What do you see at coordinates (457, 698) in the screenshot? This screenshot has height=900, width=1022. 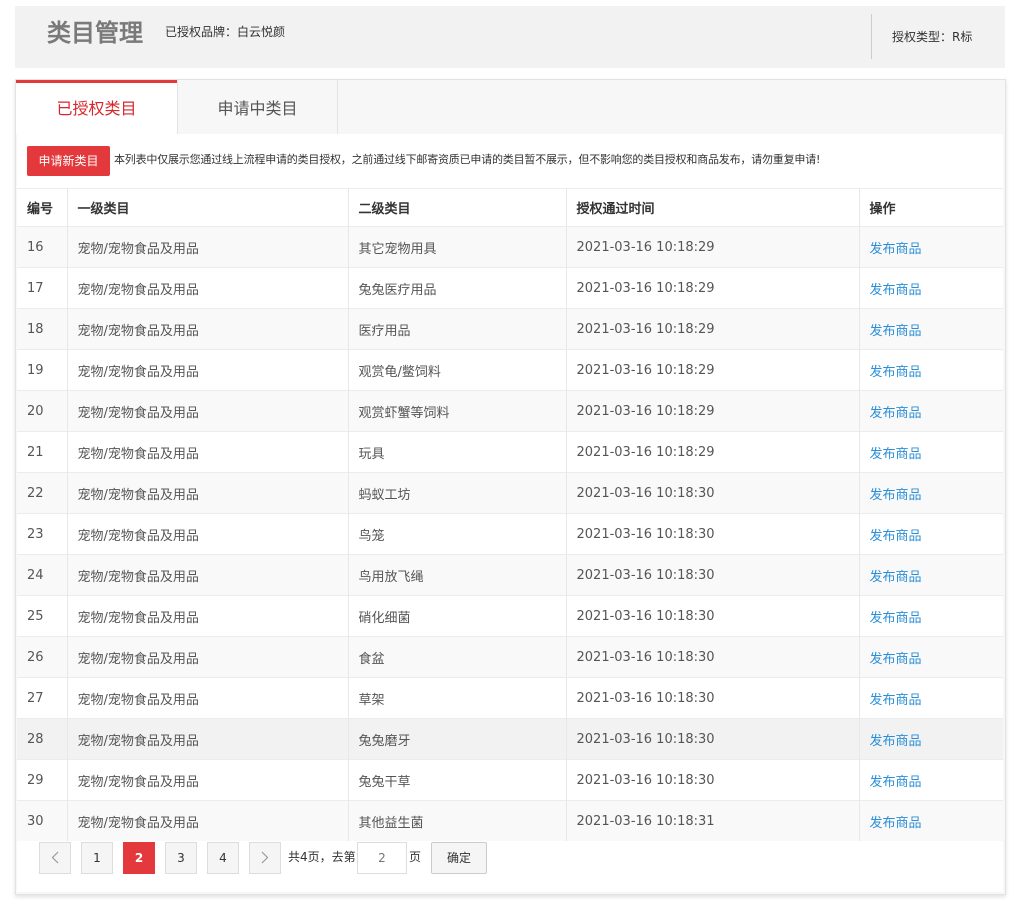 I see `row-level2-category: 草架` at bounding box center [457, 698].